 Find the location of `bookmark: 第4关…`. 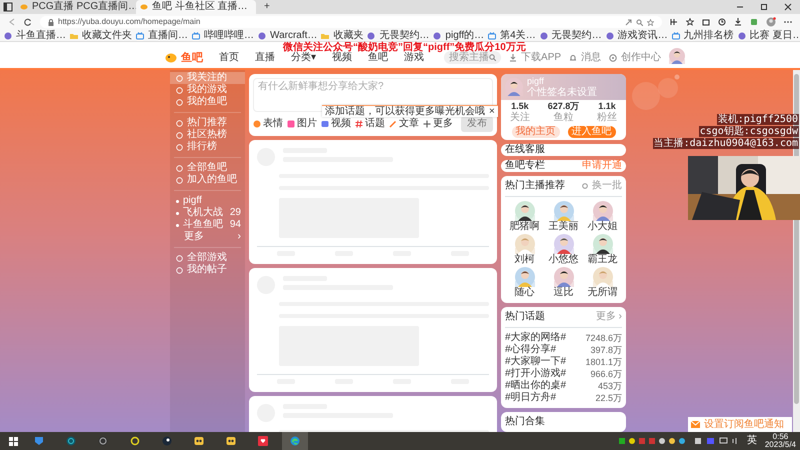

bookmark: 第4关… is located at coordinates (512, 36).